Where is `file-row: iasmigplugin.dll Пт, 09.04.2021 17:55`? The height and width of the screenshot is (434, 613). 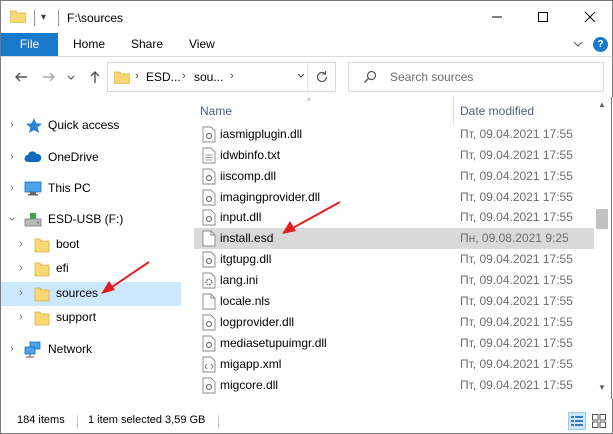
file-row: iasmigplugin.dll Пт, 09.04.2021 17:55 is located at coordinates (394, 134).